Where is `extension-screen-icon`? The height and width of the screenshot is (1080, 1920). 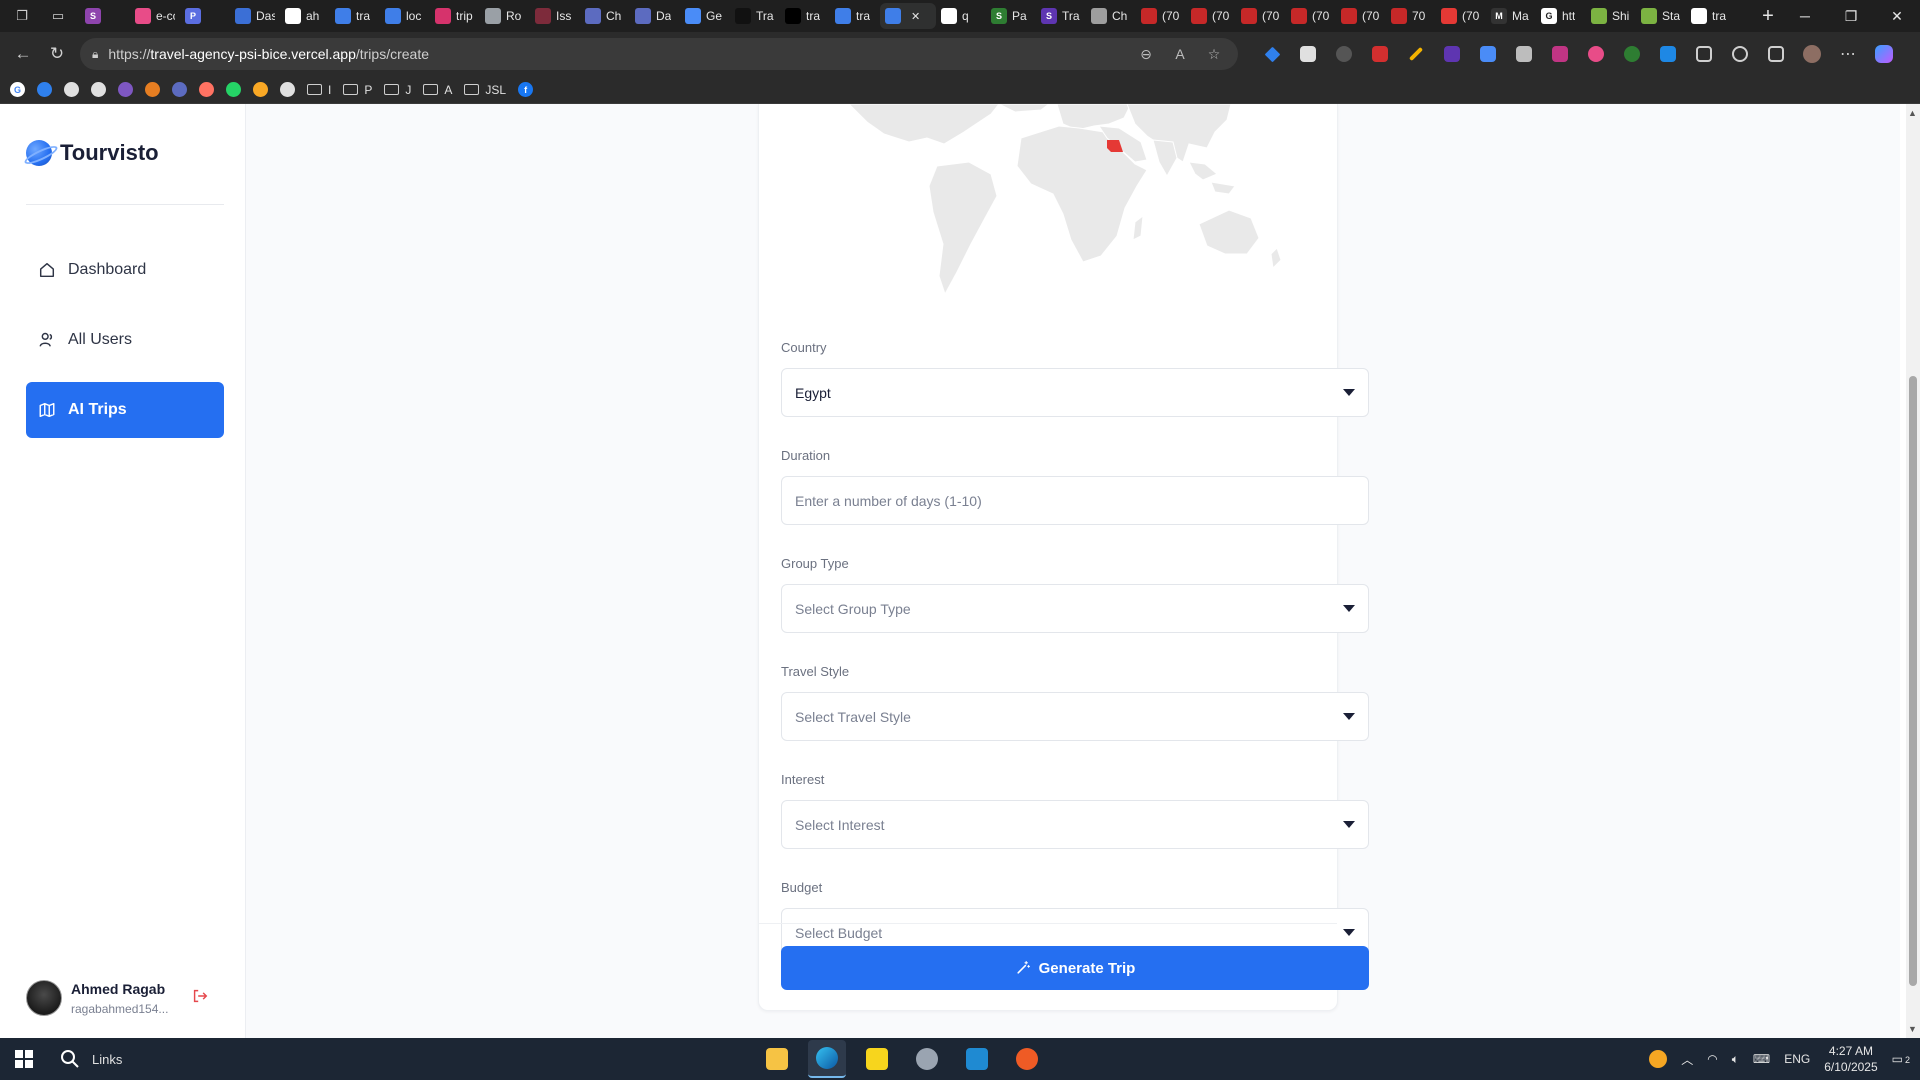
extension-screen-icon is located at coordinates (1308, 54).